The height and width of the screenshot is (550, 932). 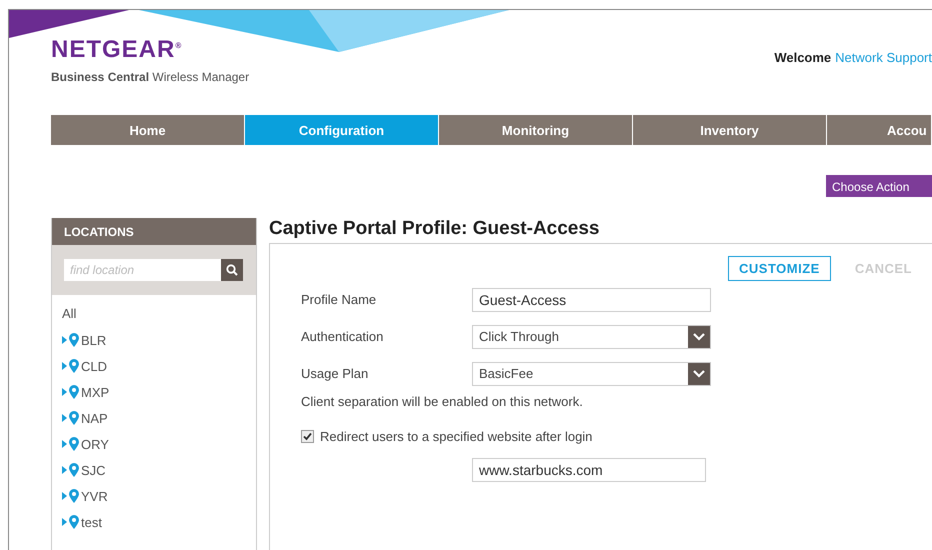 What do you see at coordinates (147, 130) in the screenshot?
I see `nav-tab: Home` at bounding box center [147, 130].